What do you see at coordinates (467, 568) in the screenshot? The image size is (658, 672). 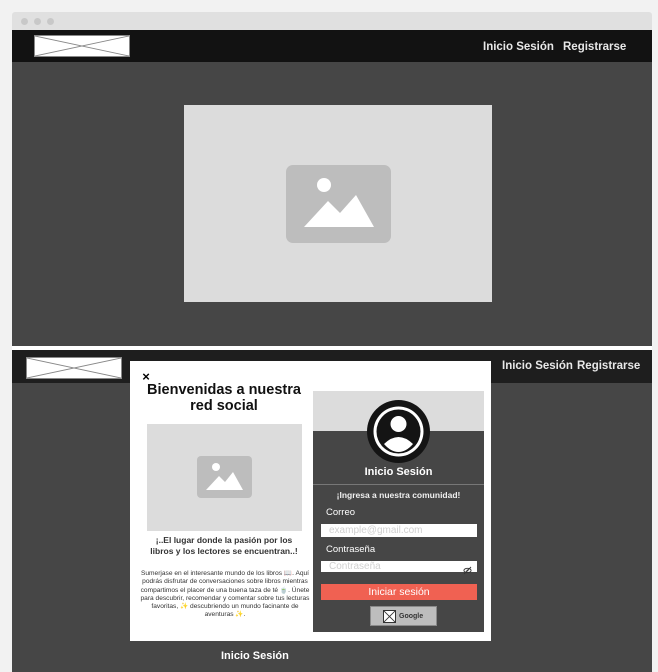 I see `eye-slash-icon` at bounding box center [467, 568].